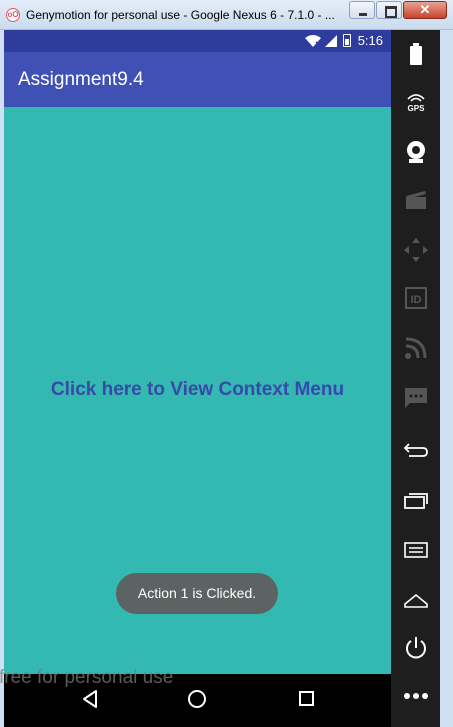  I want to click on network-icon, so click(415, 348).